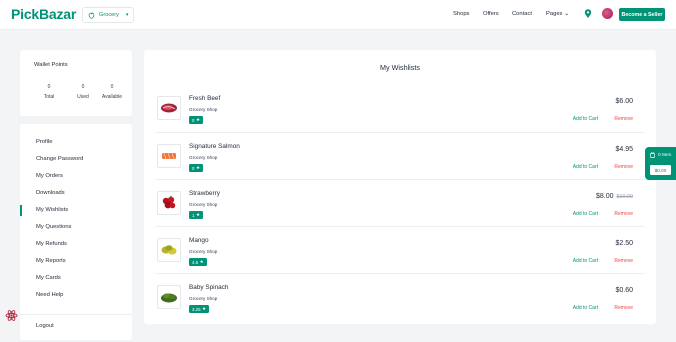 This screenshot has width=676, height=342. What do you see at coordinates (48, 278) in the screenshot?
I see `sidebar-item-my-cards: My Cards` at bounding box center [48, 278].